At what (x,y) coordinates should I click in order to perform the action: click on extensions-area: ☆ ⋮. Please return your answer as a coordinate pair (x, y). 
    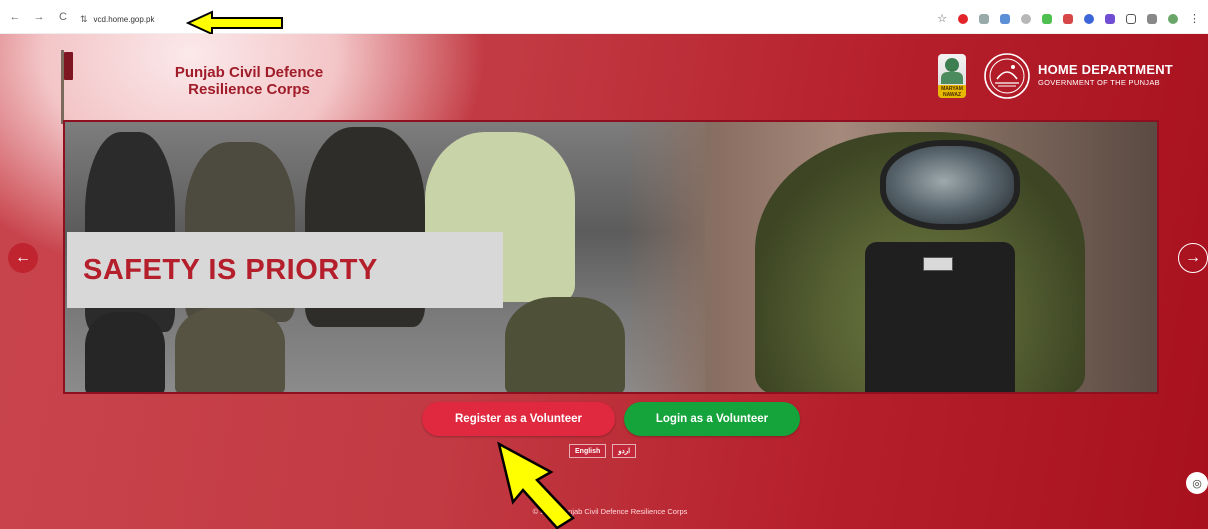
    Looking at the image, I should click on (1068, 18).